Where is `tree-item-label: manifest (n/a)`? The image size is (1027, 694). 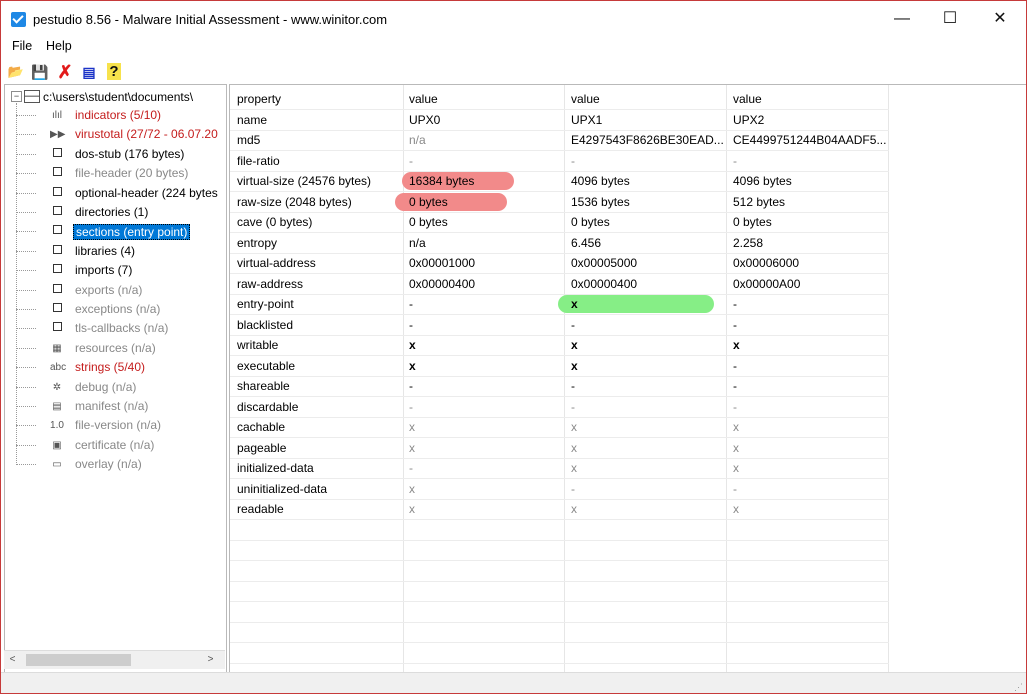
tree-item-label: manifest (n/a) is located at coordinates (112, 406).